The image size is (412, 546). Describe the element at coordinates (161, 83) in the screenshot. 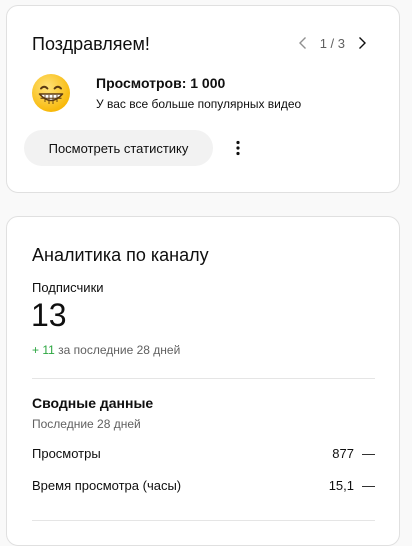

I see `milestone-title: Просмотров: 1 000` at that location.